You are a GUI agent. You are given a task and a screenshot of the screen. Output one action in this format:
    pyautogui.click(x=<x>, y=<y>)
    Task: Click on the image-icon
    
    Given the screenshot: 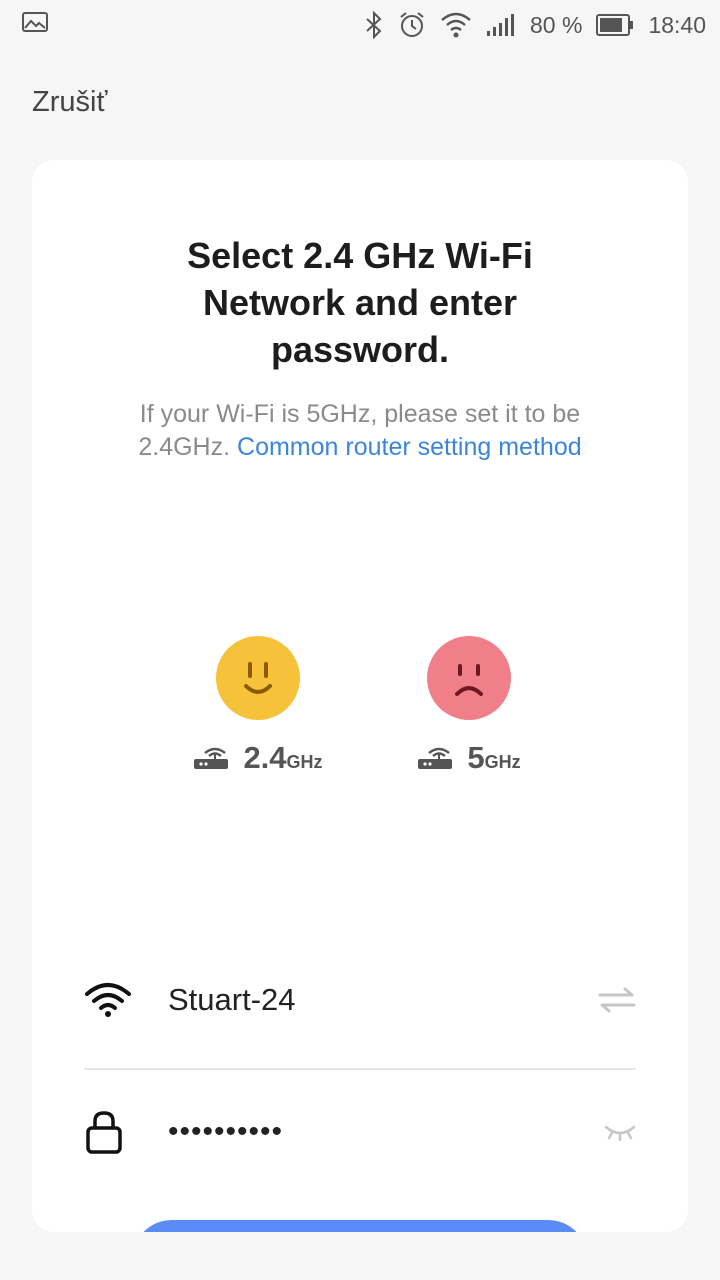 What is the action you would take?
    pyautogui.click(x=35, y=25)
    